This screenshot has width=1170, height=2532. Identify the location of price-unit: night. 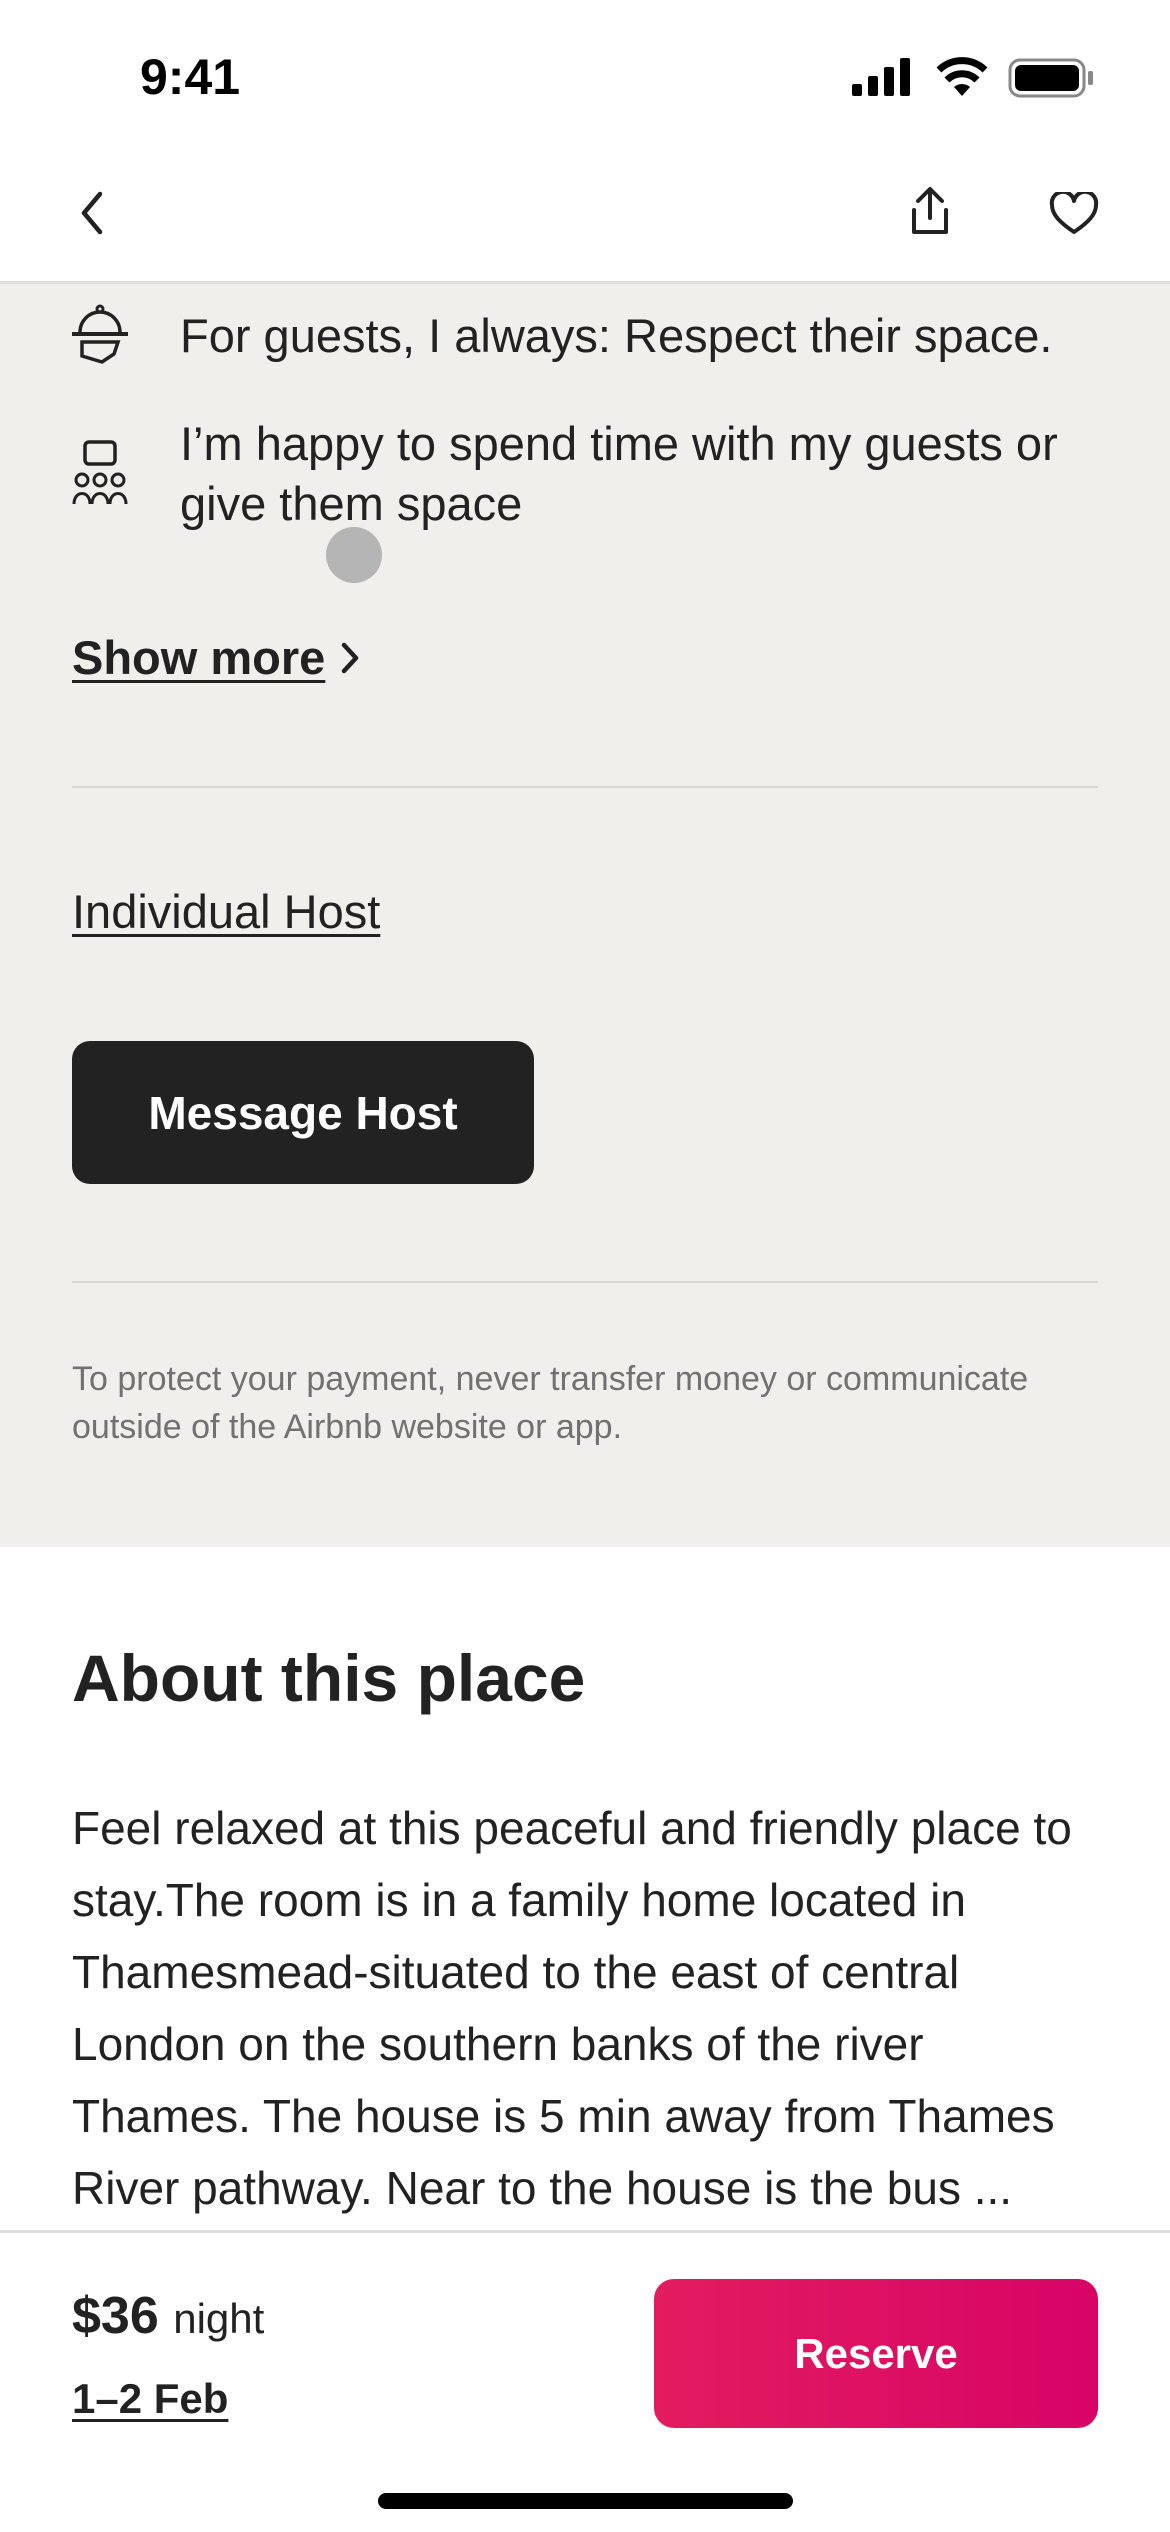
(219, 2318).